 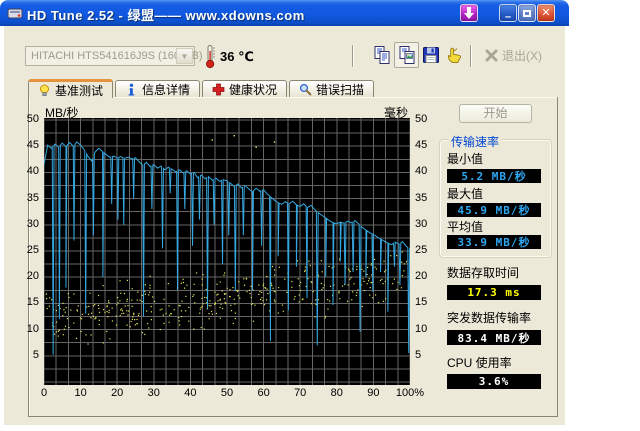 What do you see at coordinates (494, 176) in the screenshot?
I see `min-value-display: 5.2 MB/秒` at bounding box center [494, 176].